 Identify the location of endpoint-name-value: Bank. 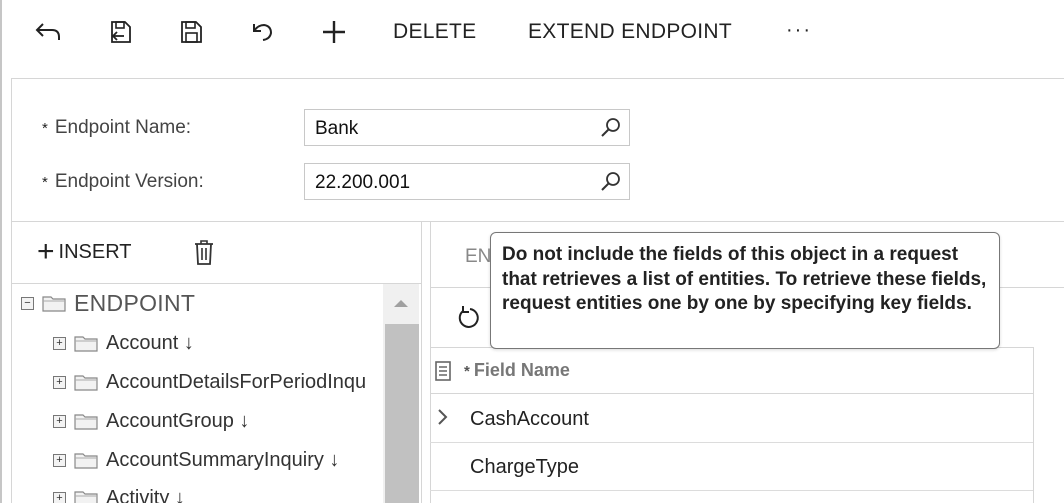
(337, 128).